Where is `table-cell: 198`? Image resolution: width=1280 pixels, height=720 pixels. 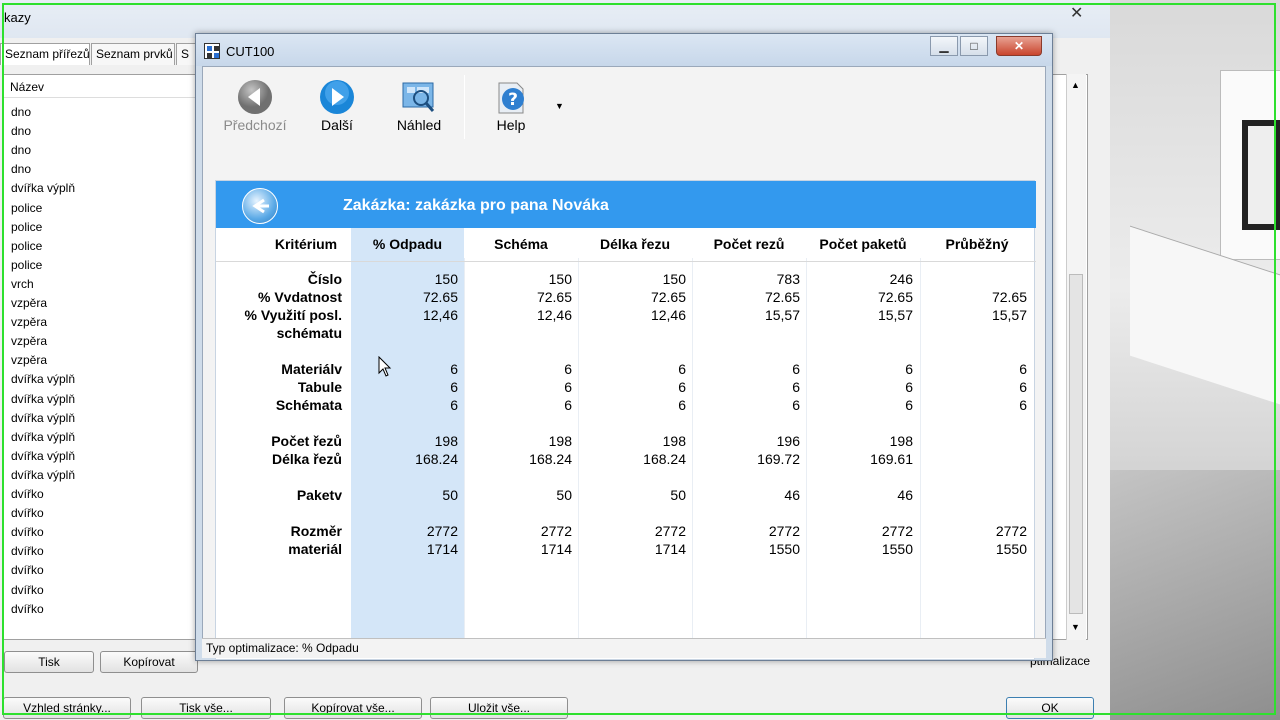 table-cell: 198 is located at coordinates (901, 441).